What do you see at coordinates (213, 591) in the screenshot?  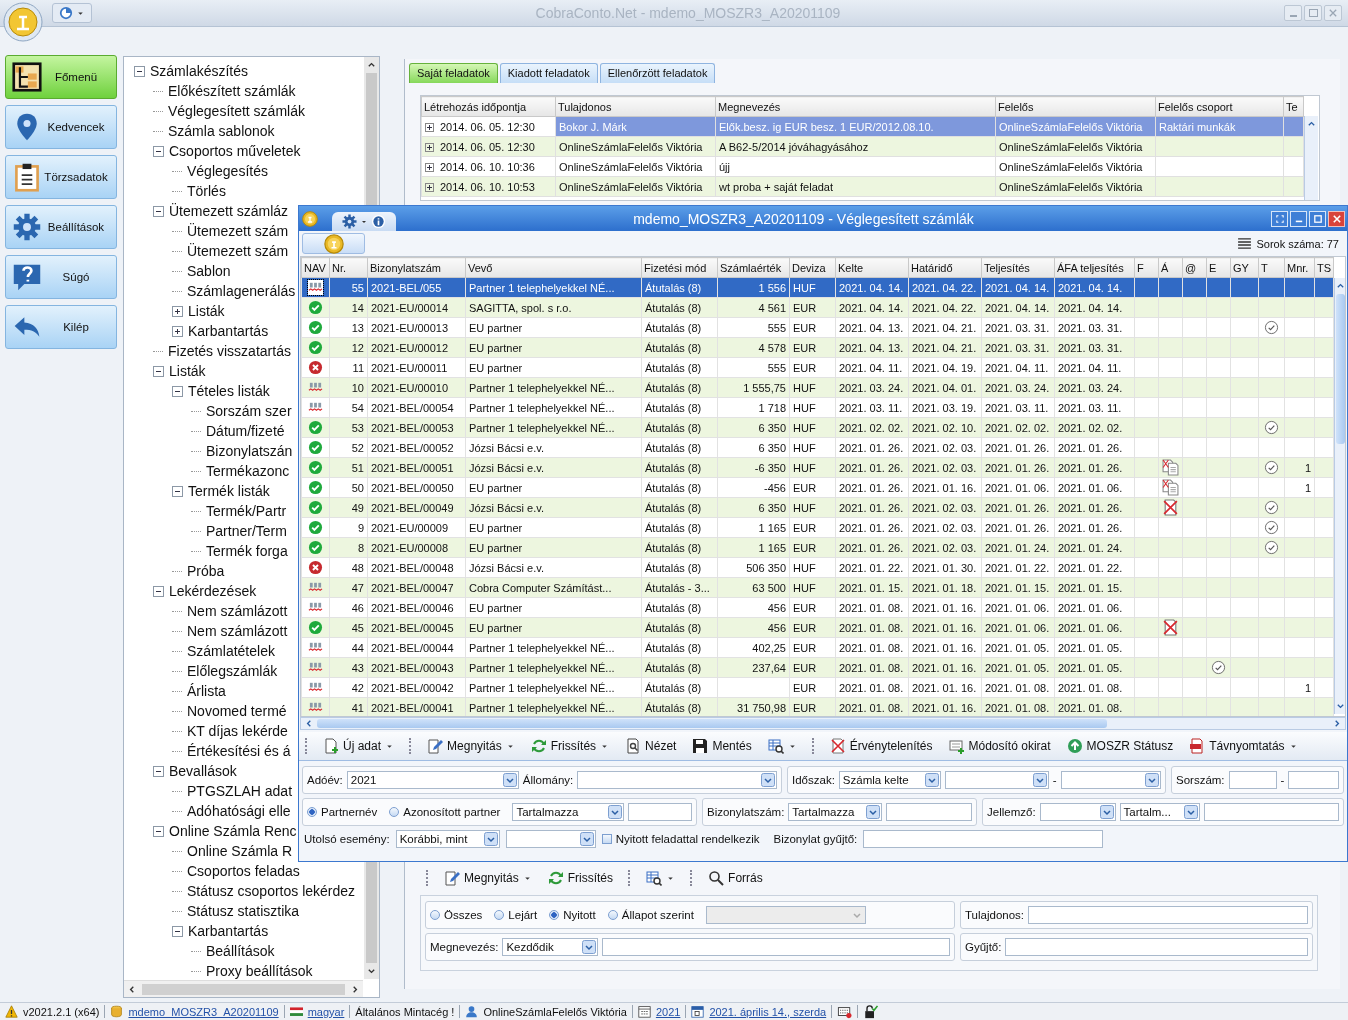 I see `tree-item: Lekérdezések` at bounding box center [213, 591].